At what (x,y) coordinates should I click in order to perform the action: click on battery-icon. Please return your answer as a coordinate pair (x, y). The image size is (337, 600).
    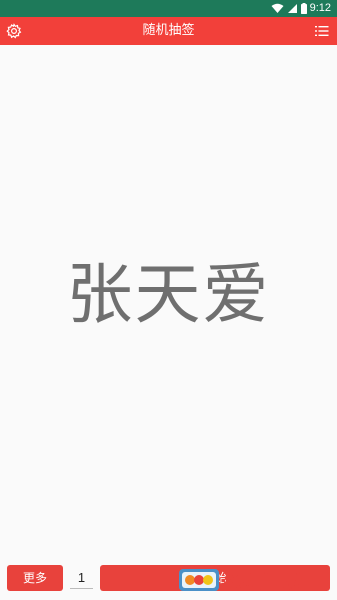
    Looking at the image, I should click on (303, 8).